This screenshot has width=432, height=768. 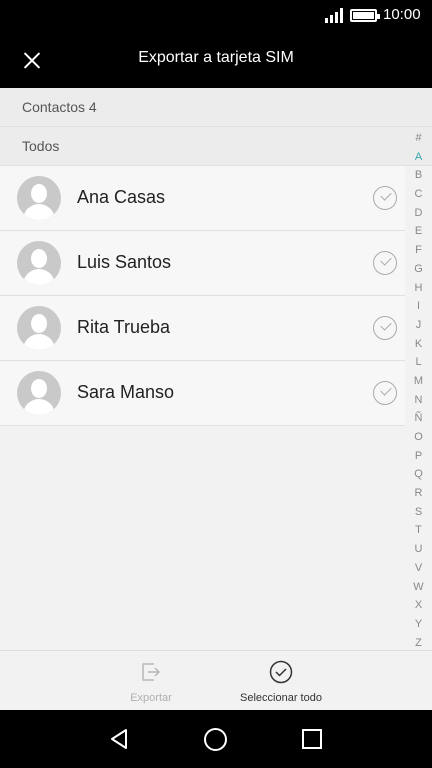 What do you see at coordinates (418, 194) in the screenshot?
I see `alphabet-letter: C` at bounding box center [418, 194].